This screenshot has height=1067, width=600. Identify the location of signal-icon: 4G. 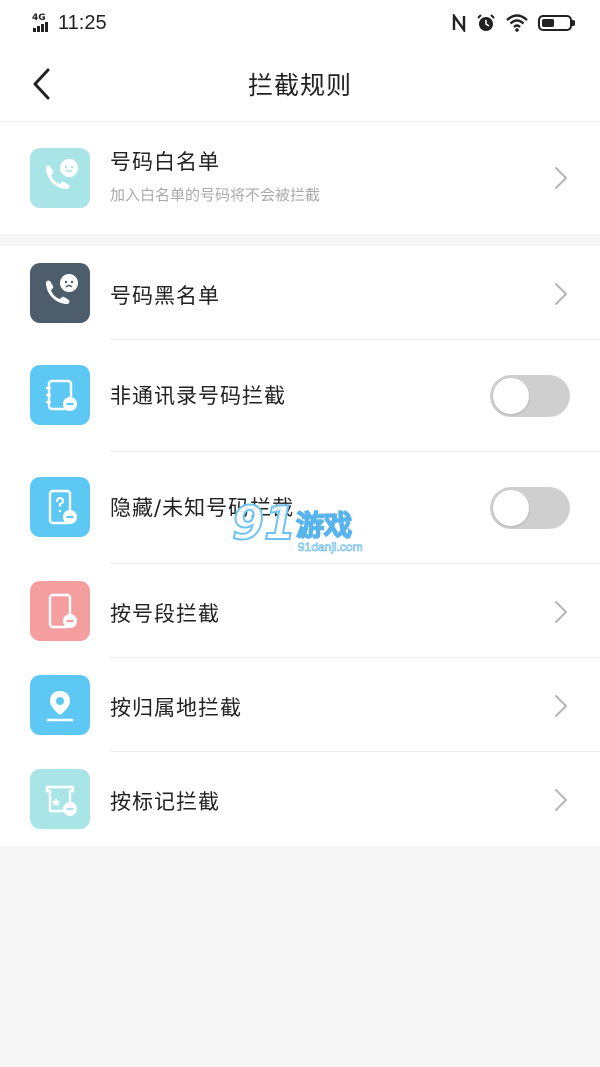
(42, 23).